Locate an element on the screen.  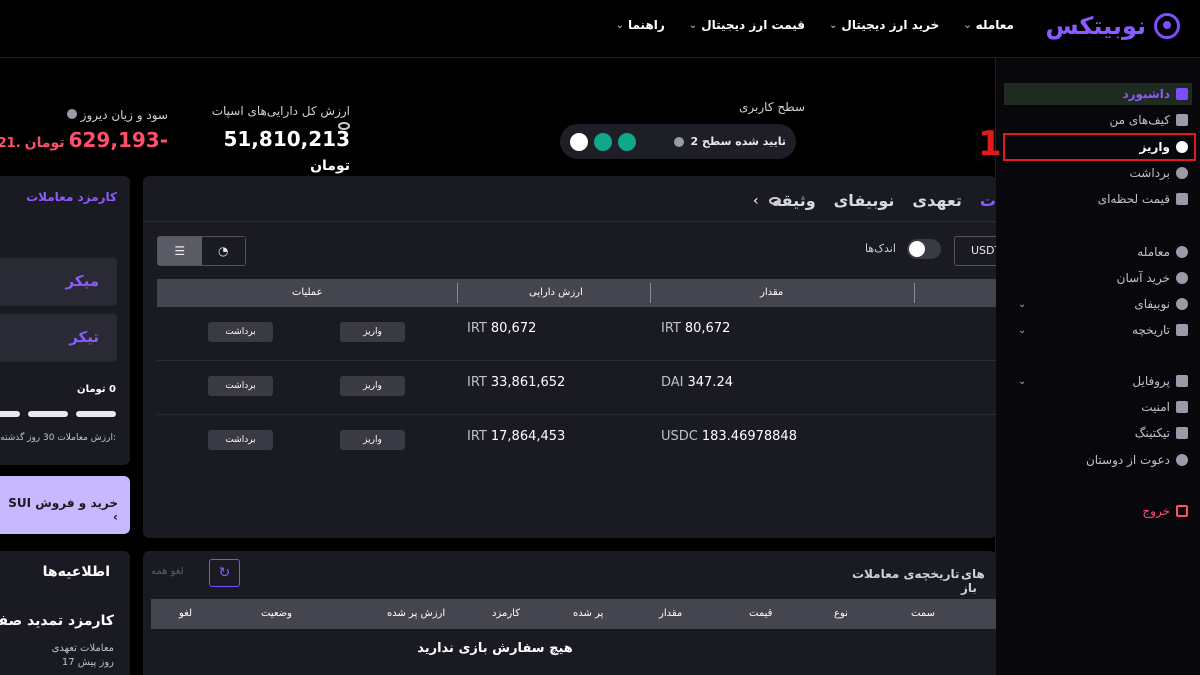
eye-slash-icon is located at coordinates (775, 201).